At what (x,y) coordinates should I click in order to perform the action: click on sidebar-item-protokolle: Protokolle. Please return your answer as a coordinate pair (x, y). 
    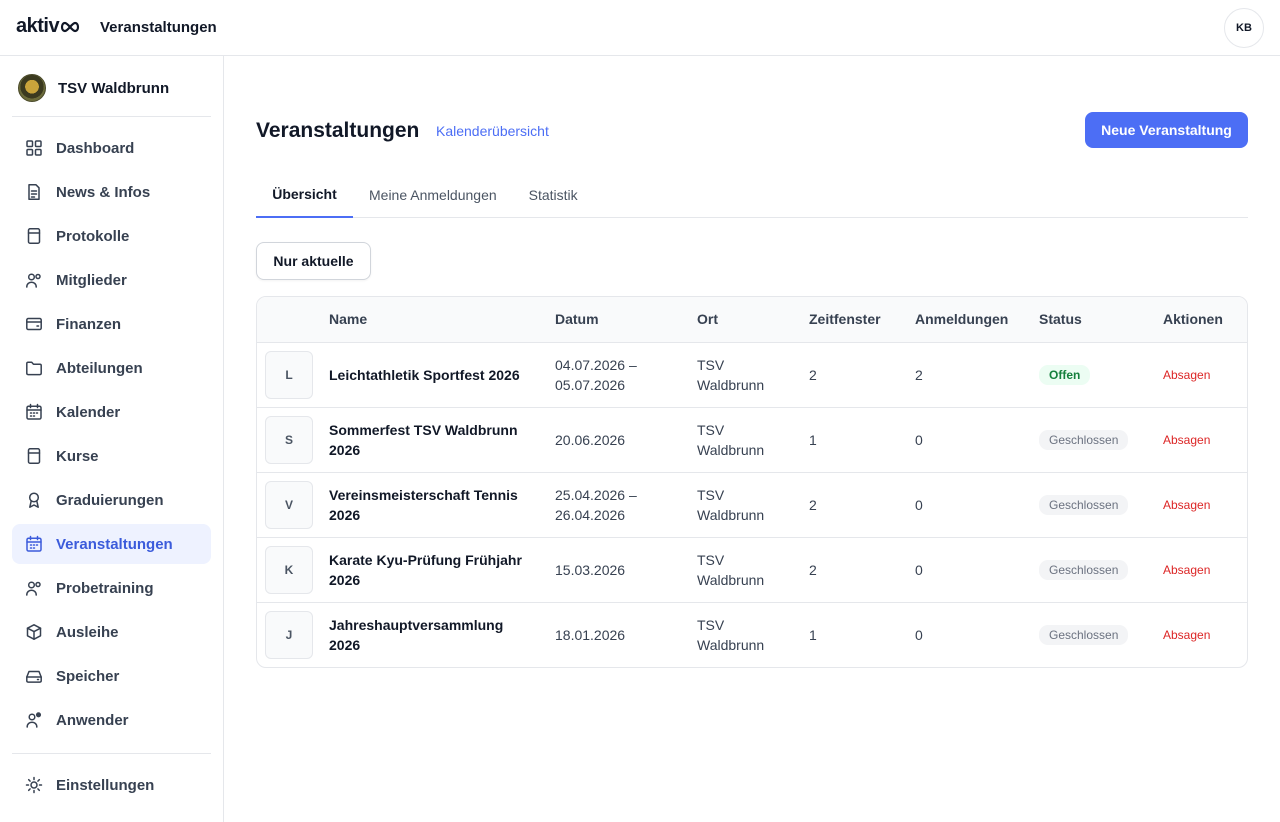
    Looking at the image, I should click on (111, 236).